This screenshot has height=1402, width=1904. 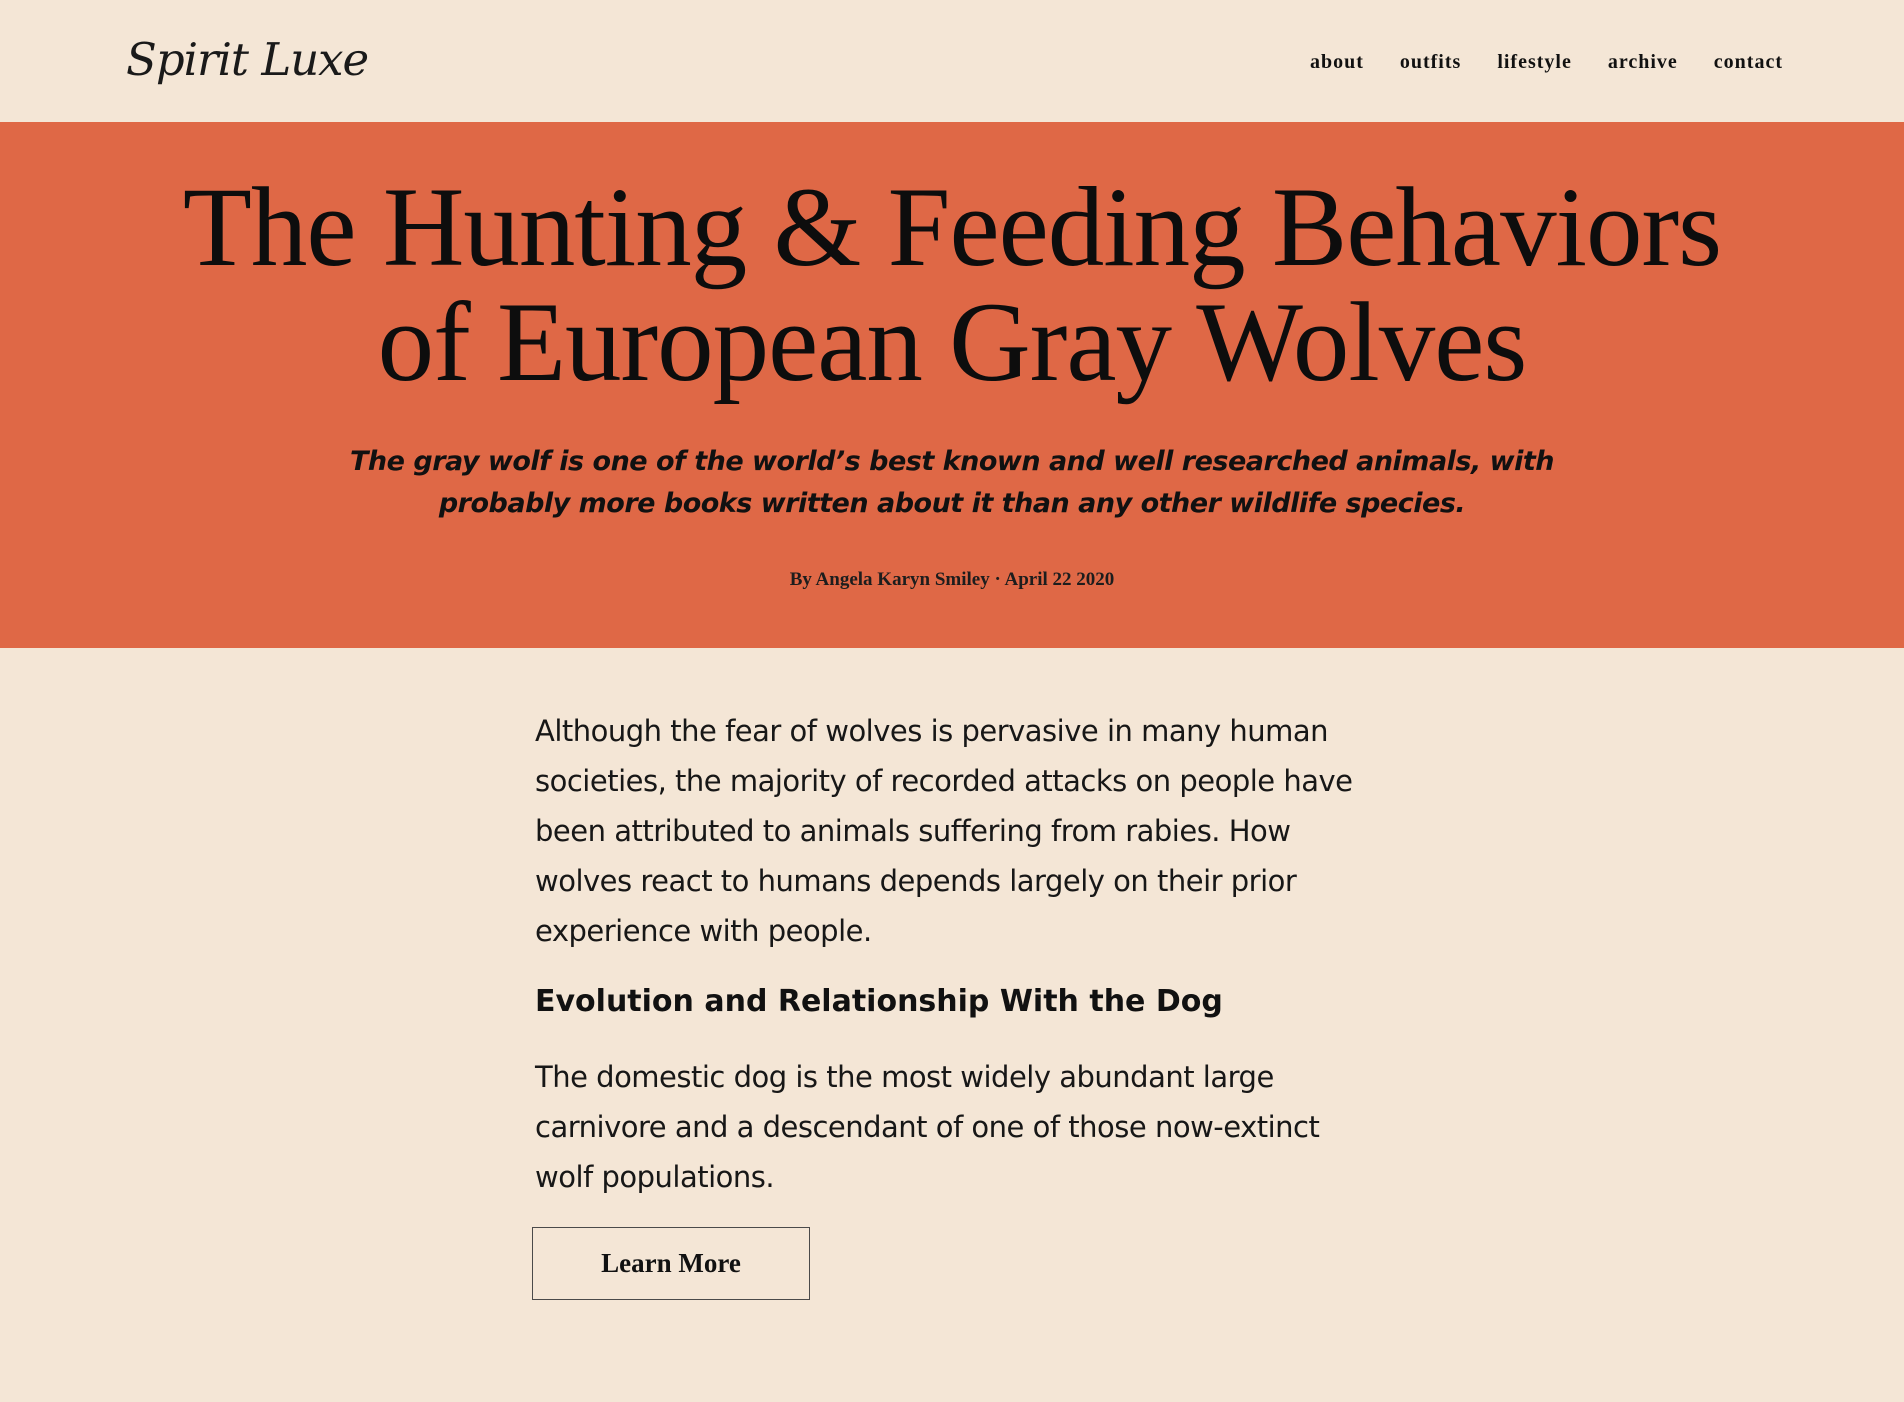 What do you see at coordinates (1337, 62) in the screenshot?
I see `nav-item-about: about` at bounding box center [1337, 62].